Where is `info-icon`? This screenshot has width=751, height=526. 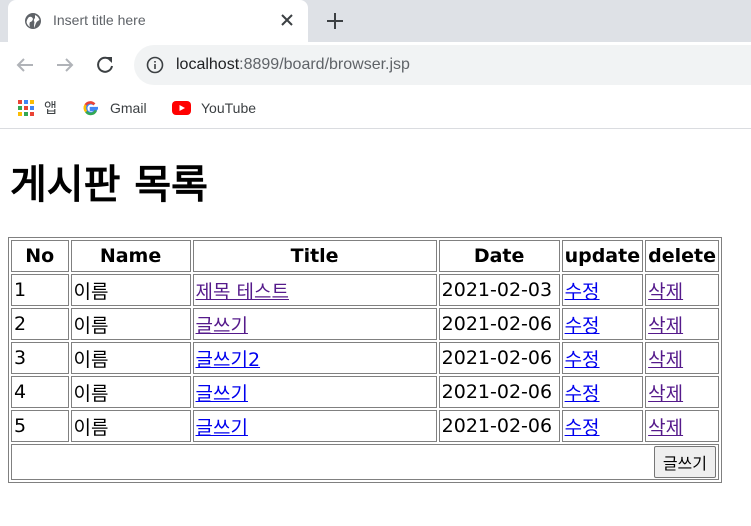 info-icon is located at coordinates (155, 65).